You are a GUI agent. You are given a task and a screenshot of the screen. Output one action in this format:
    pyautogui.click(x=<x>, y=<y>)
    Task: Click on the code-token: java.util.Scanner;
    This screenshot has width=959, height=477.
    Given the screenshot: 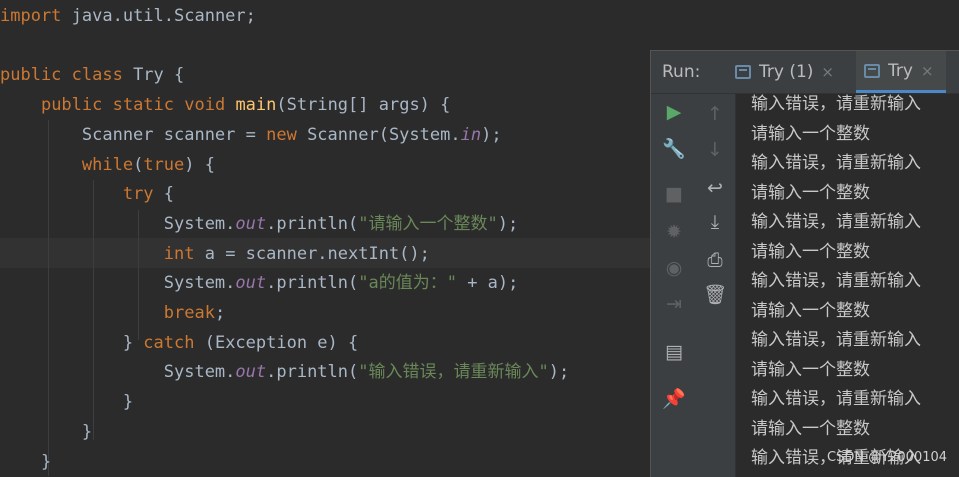 What is the action you would take?
    pyautogui.click(x=158, y=16)
    